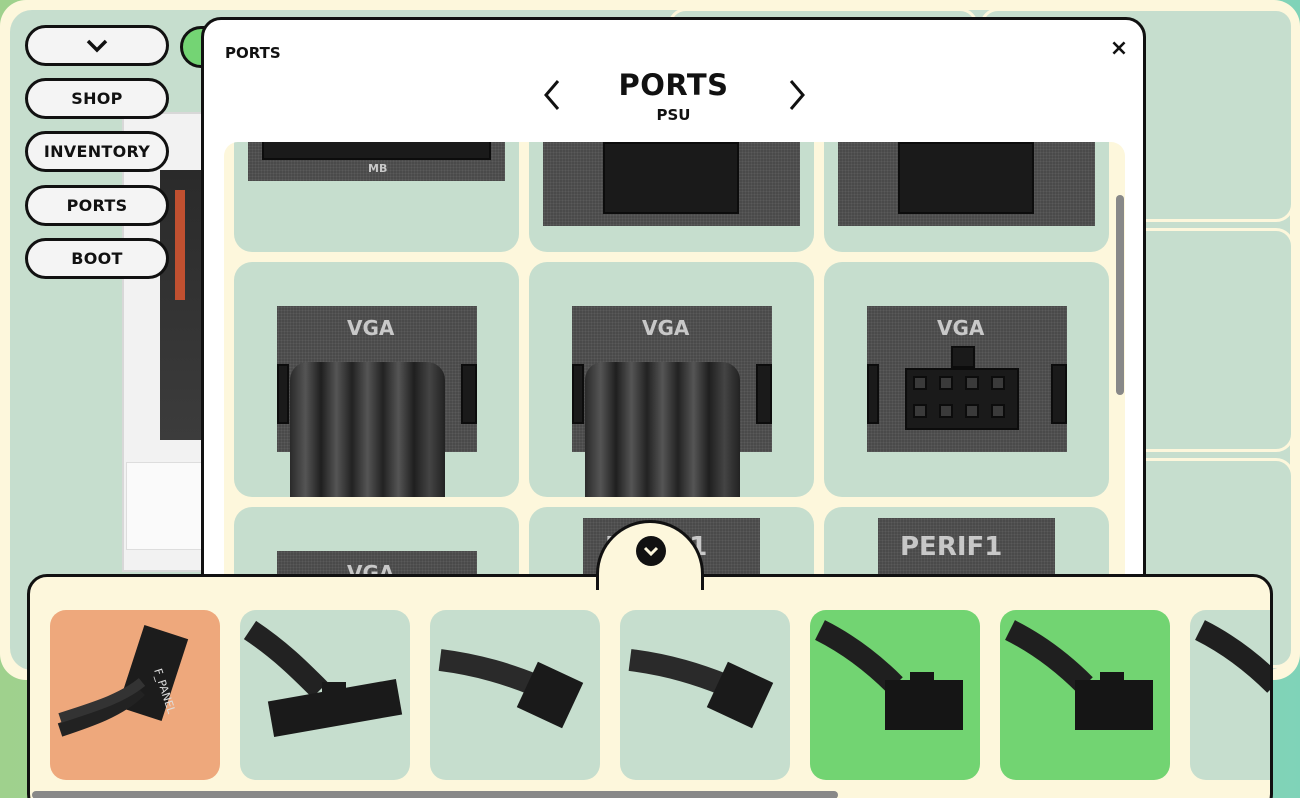  Describe the element at coordinates (123, 680) in the screenshot. I see `f-panel-cable-icon: F_PANEL` at that location.